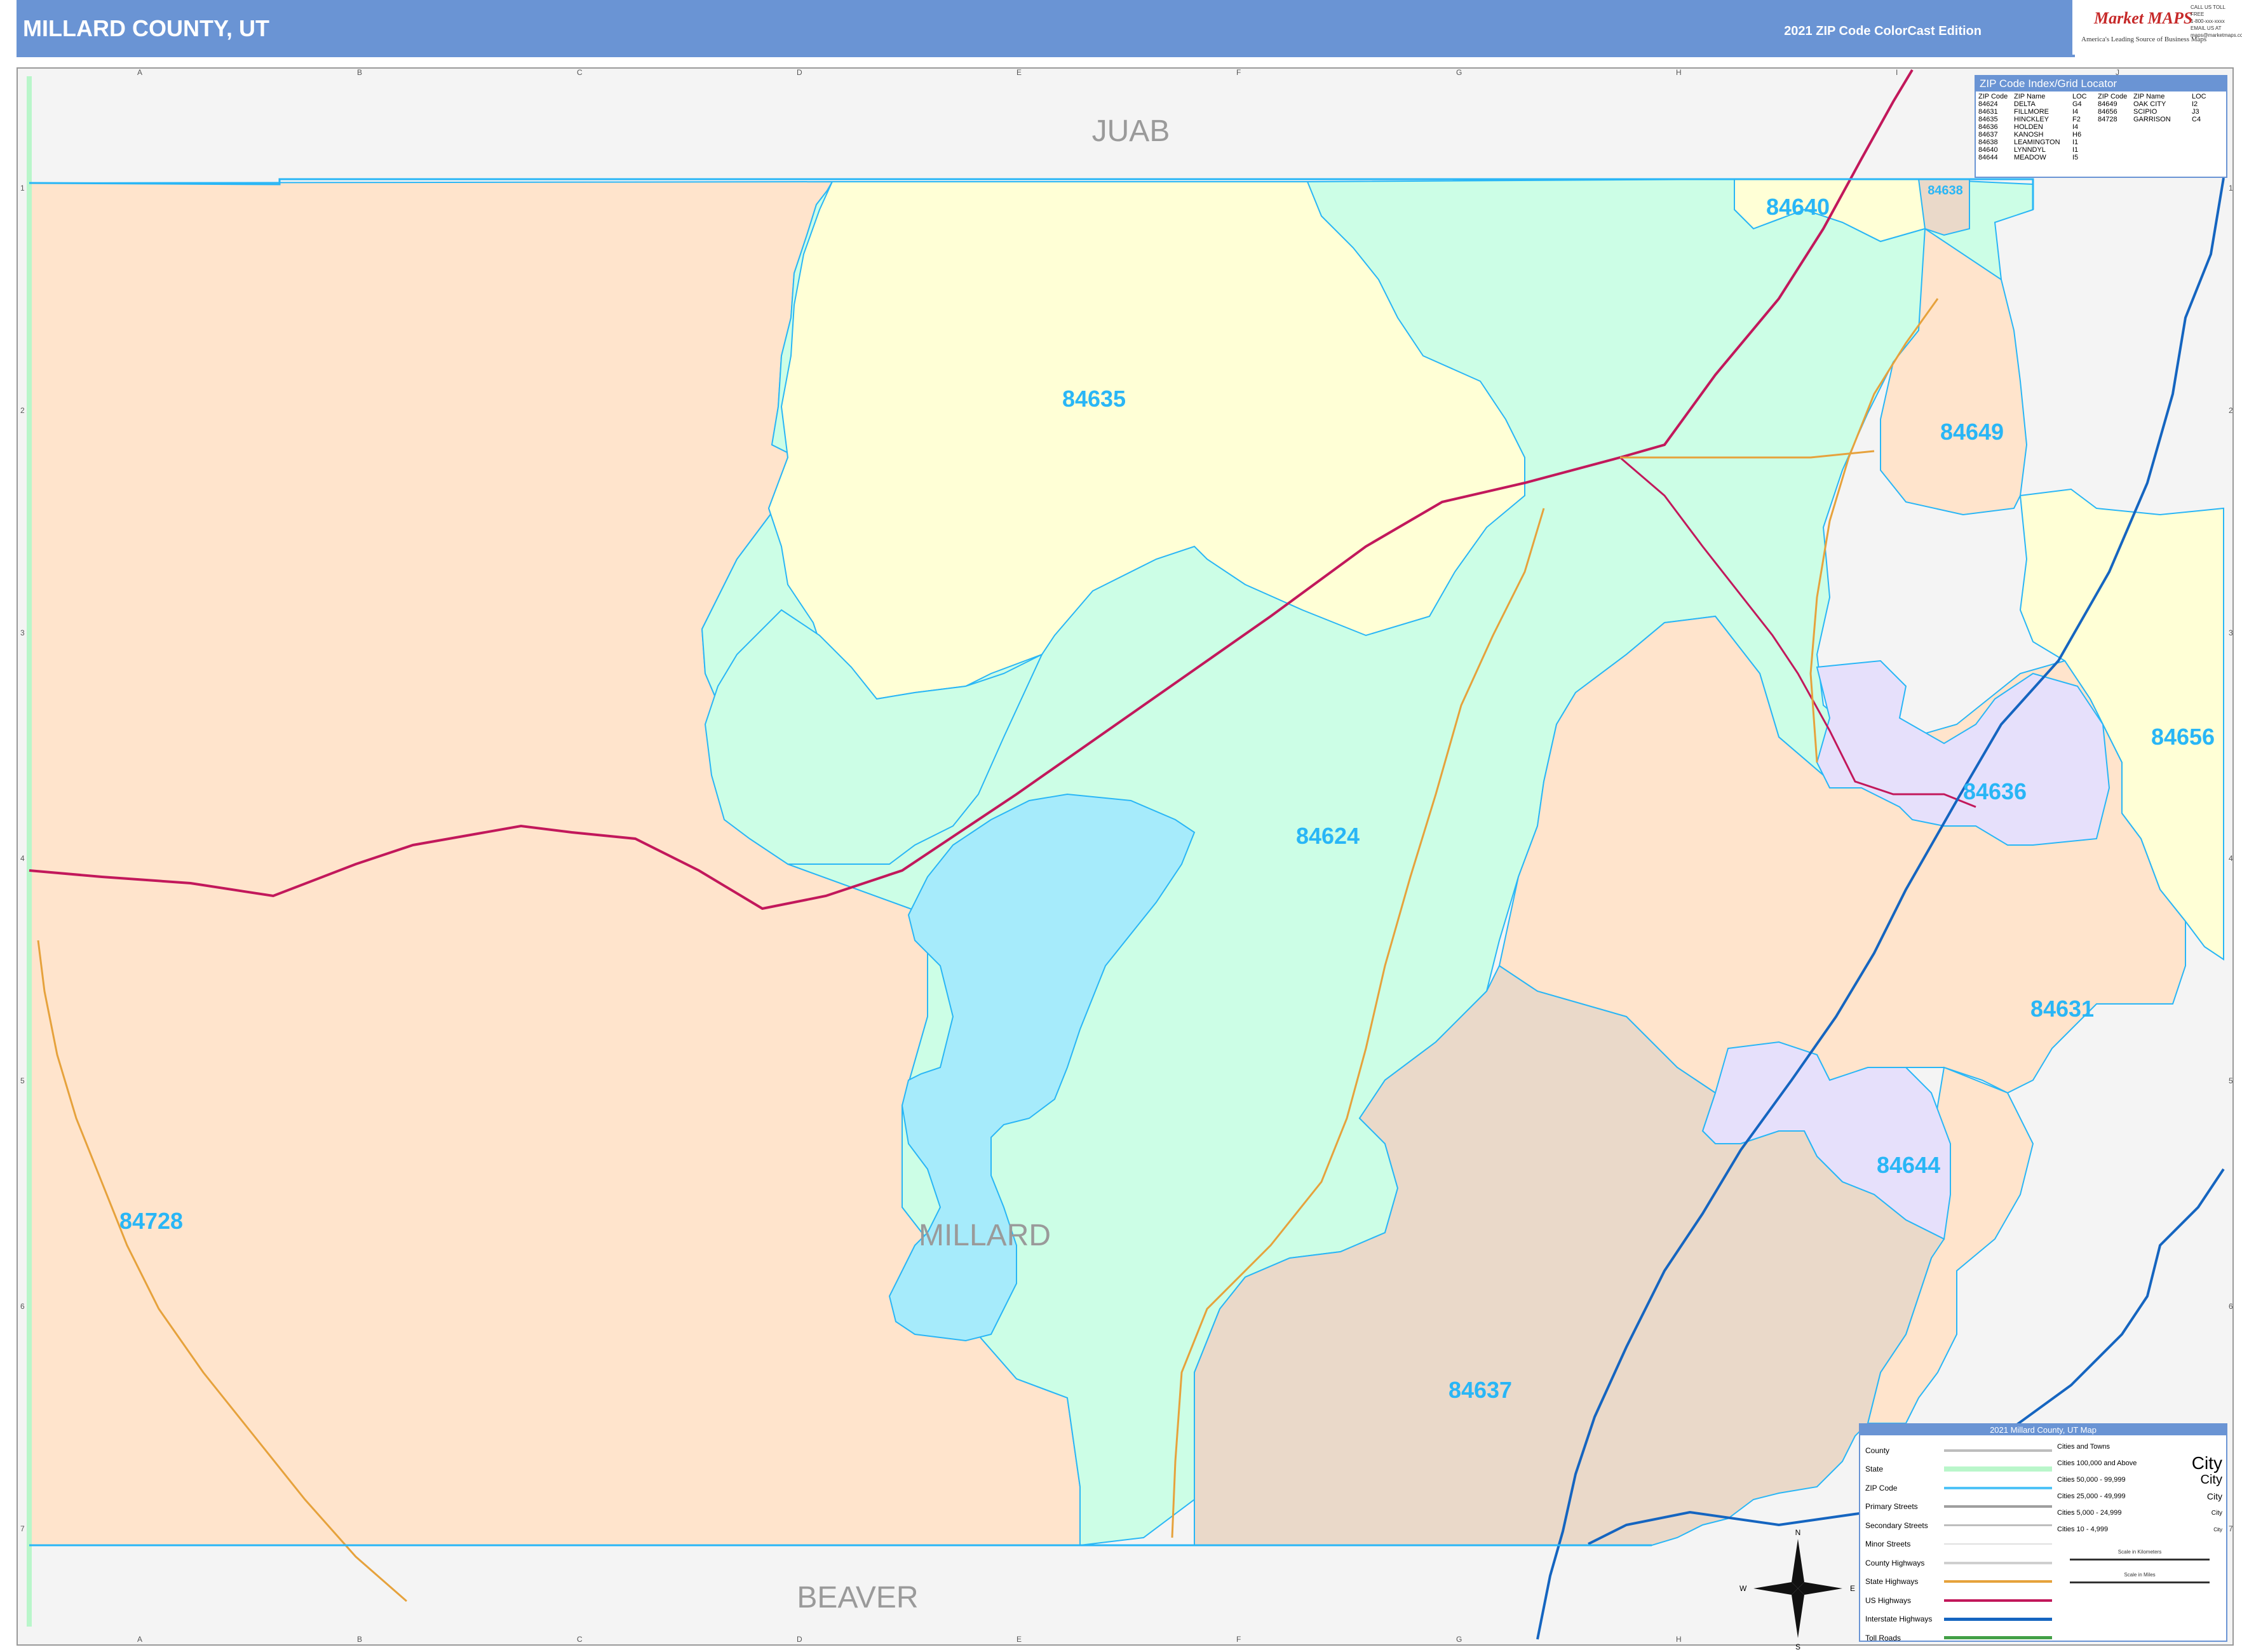 Image resolution: width=2242 pixels, height=1652 pixels. Describe the element at coordinates (1899, 1619) in the screenshot. I see `legend-label: Interstate Highways` at that location.